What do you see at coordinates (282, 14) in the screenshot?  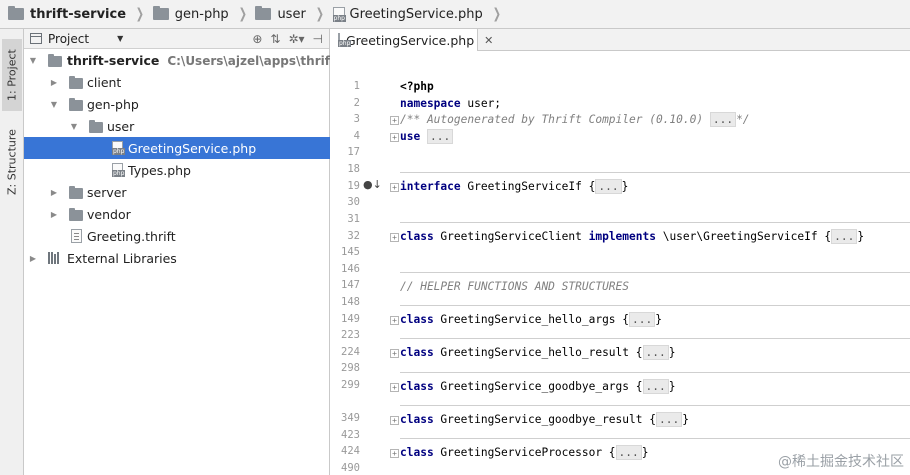 I see `breadcrumb-item-user: user` at bounding box center [282, 14].